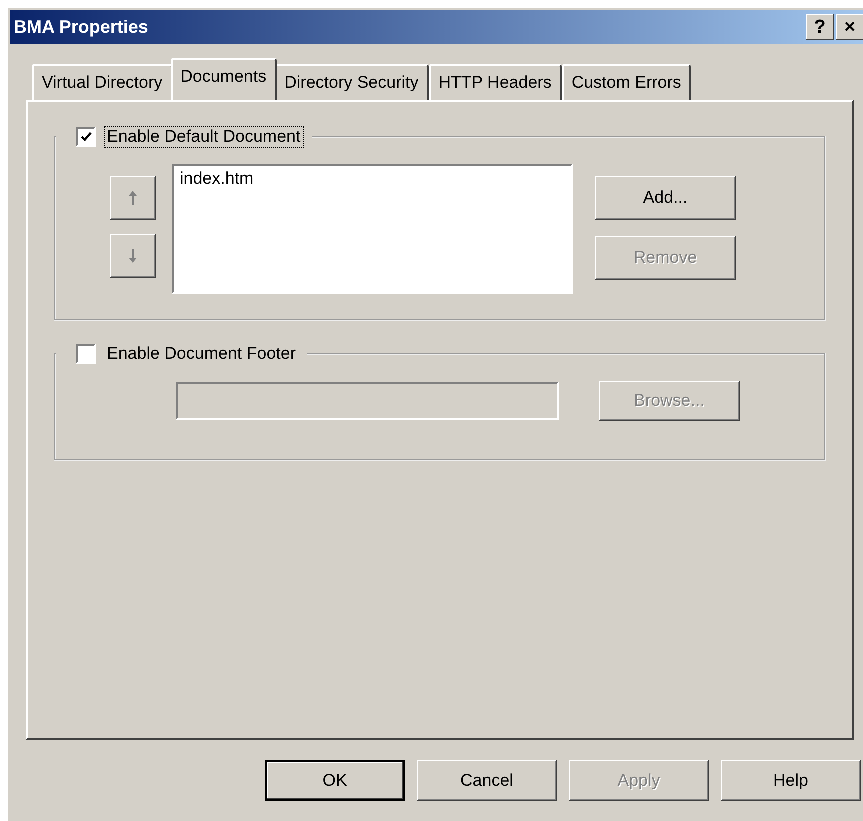 This screenshot has height=821, width=863. What do you see at coordinates (820, 27) in the screenshot?
I see `help-button: ?` at bounding box center [820, 27].